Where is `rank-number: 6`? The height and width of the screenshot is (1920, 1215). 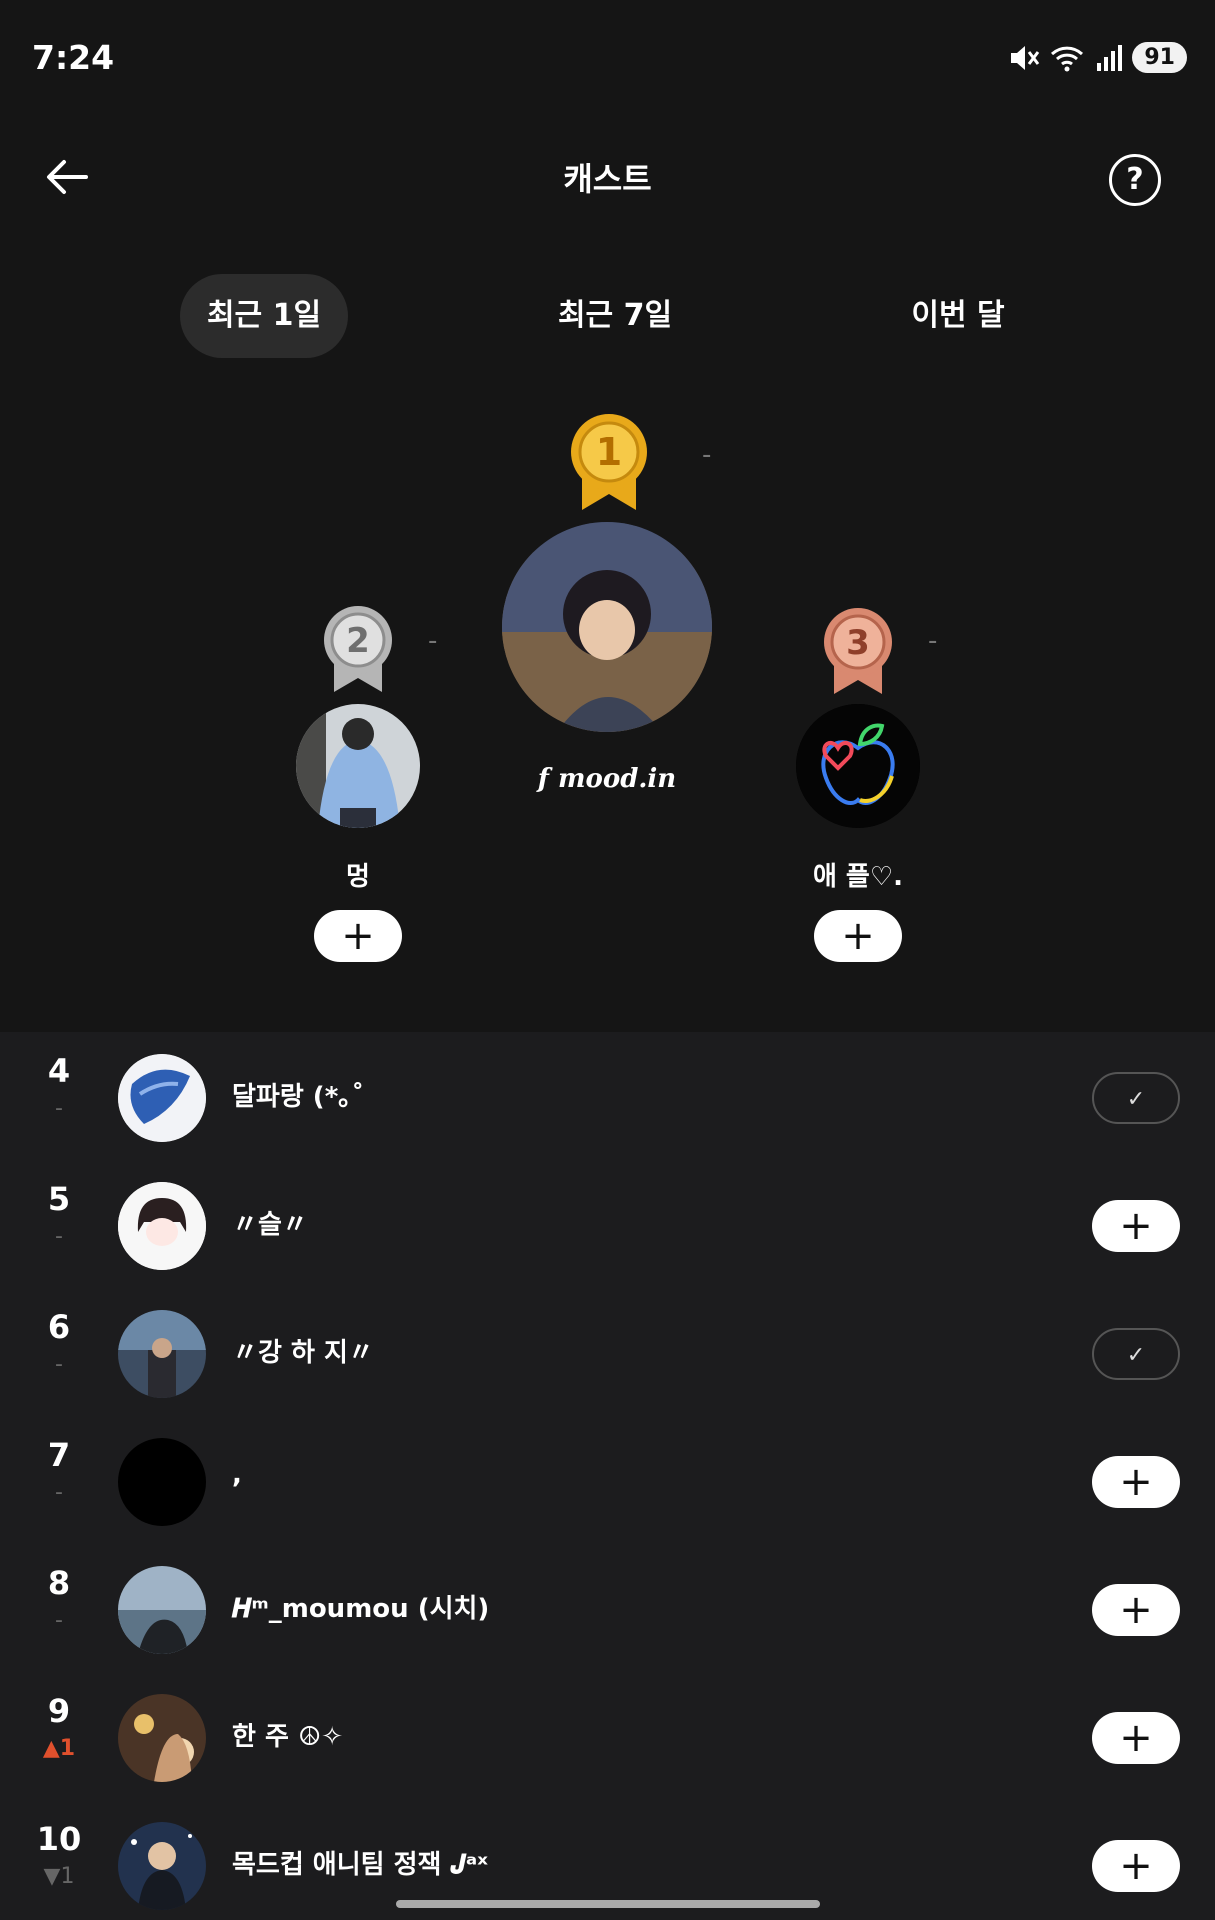 rank-number: 6 is located at coordinates (59, 1327).